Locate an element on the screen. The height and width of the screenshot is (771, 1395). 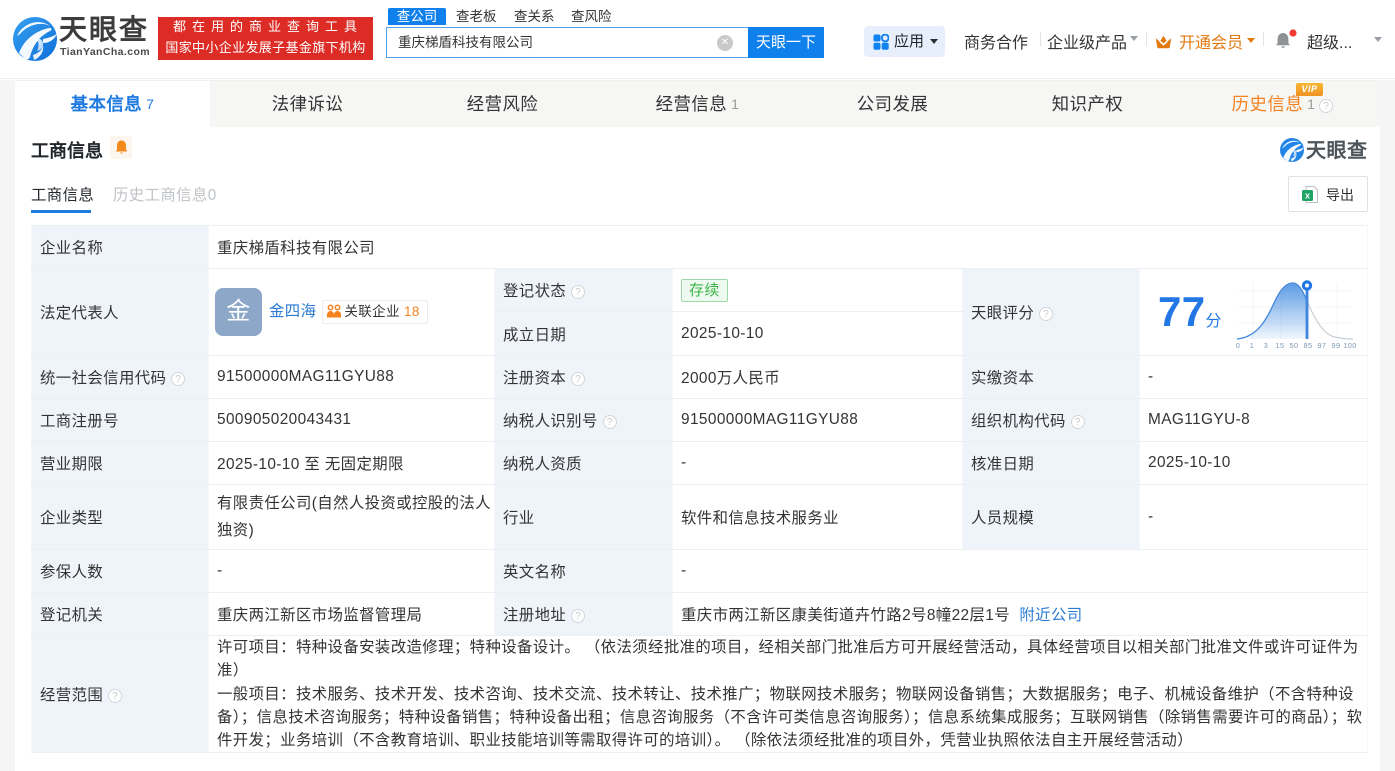
svg-text: 0 is located at coordinates (1238, 345).